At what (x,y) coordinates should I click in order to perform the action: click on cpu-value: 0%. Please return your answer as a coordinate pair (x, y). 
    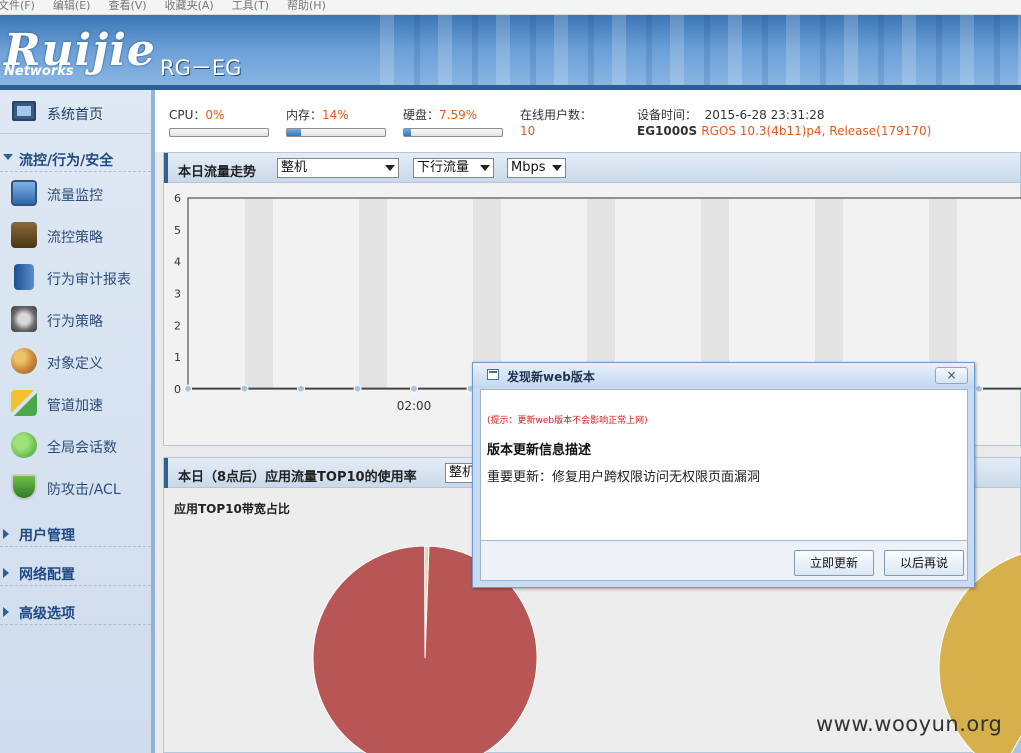
    Looking at the image, I should click on (215, 115).